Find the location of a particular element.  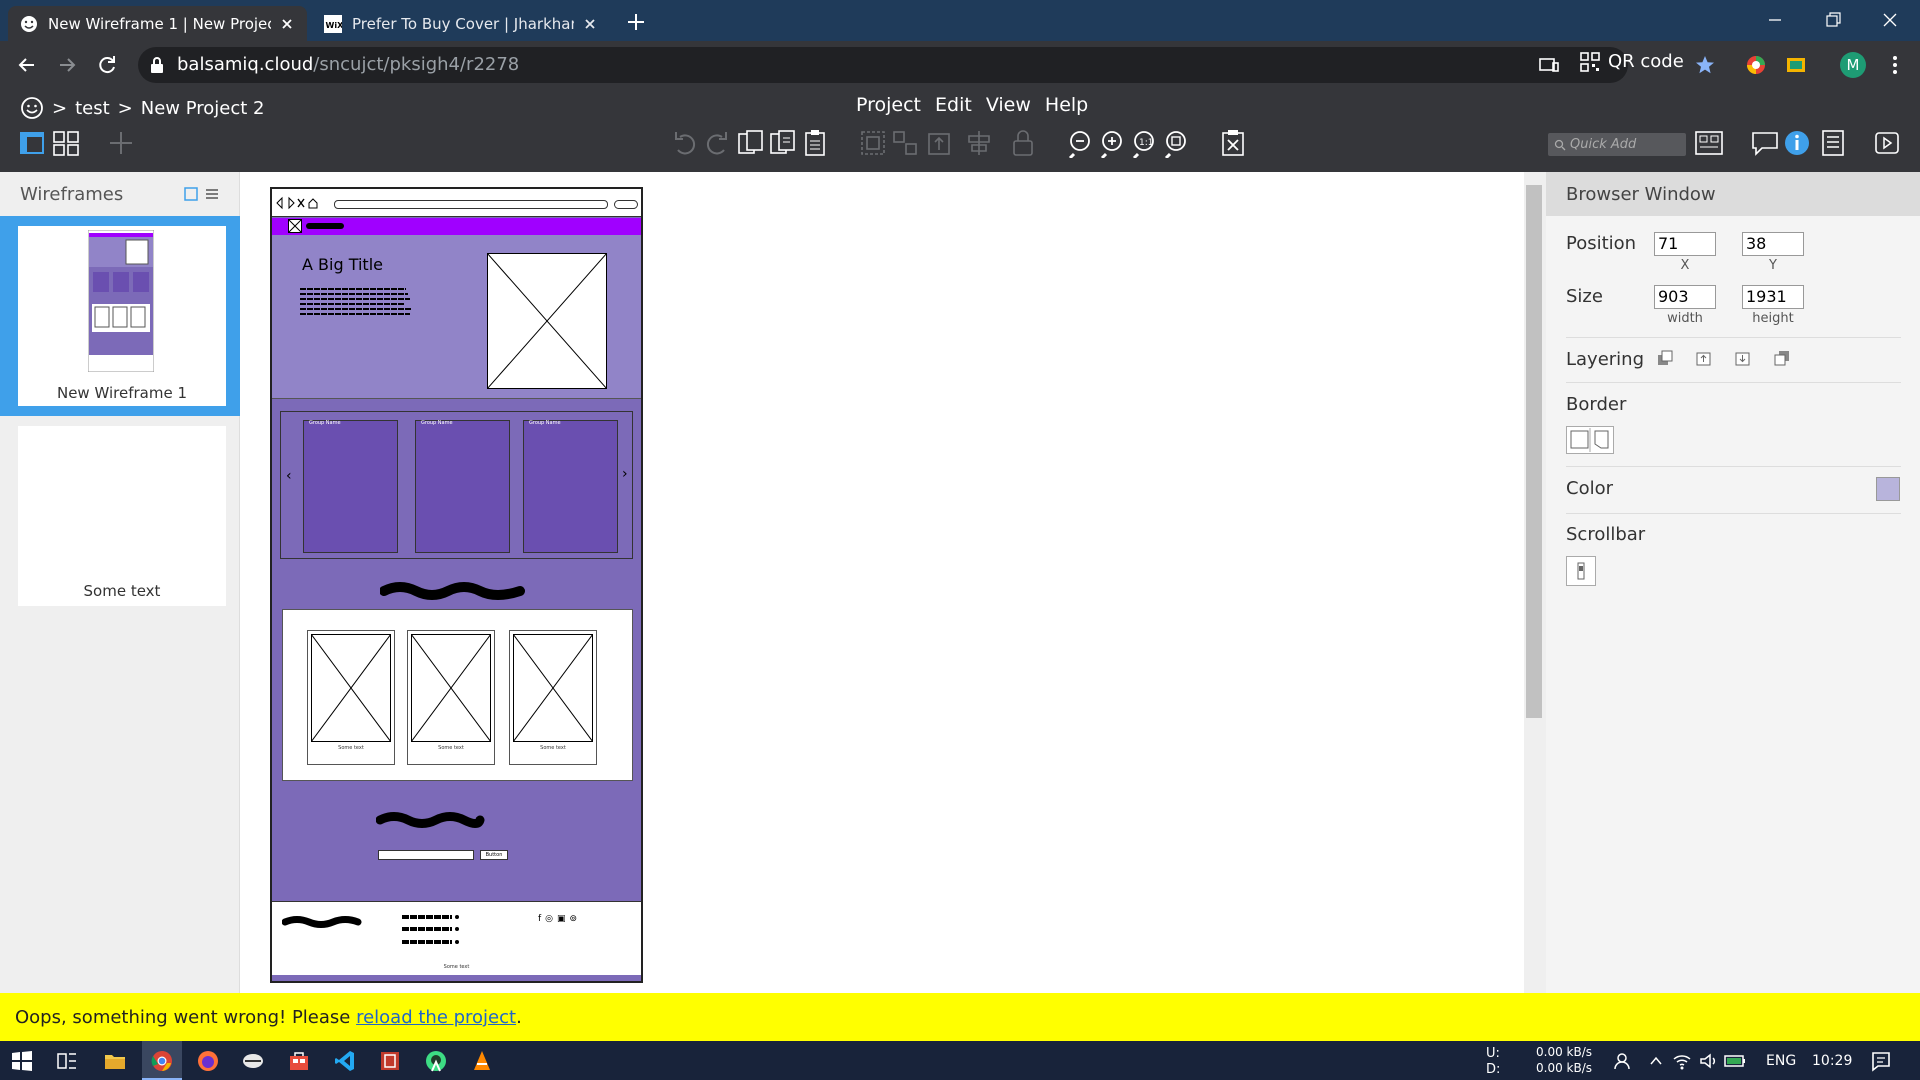

wireframe-image-placeholder is located at coordinates (351, 688).